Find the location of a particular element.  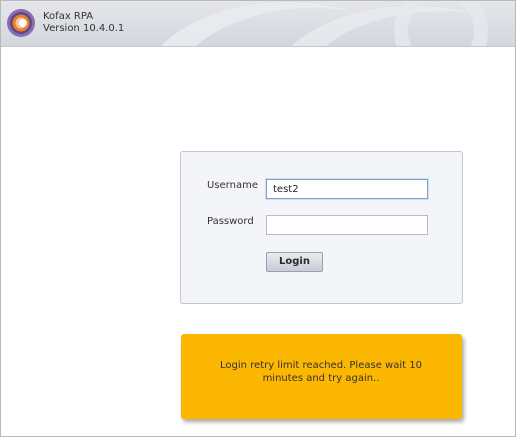

header-bar: Kofax RPA Version 10.4.0.1 is located at coordinates (258, 24).